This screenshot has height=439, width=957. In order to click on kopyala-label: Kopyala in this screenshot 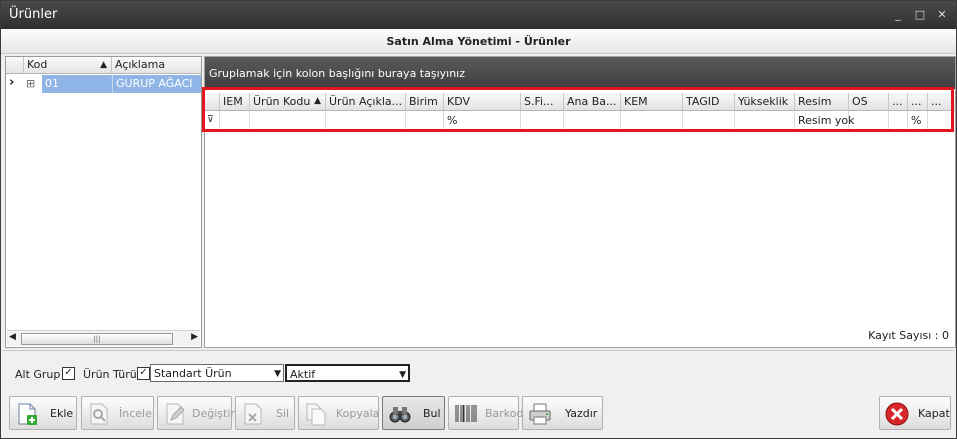, I will do `click(358, 413)`.